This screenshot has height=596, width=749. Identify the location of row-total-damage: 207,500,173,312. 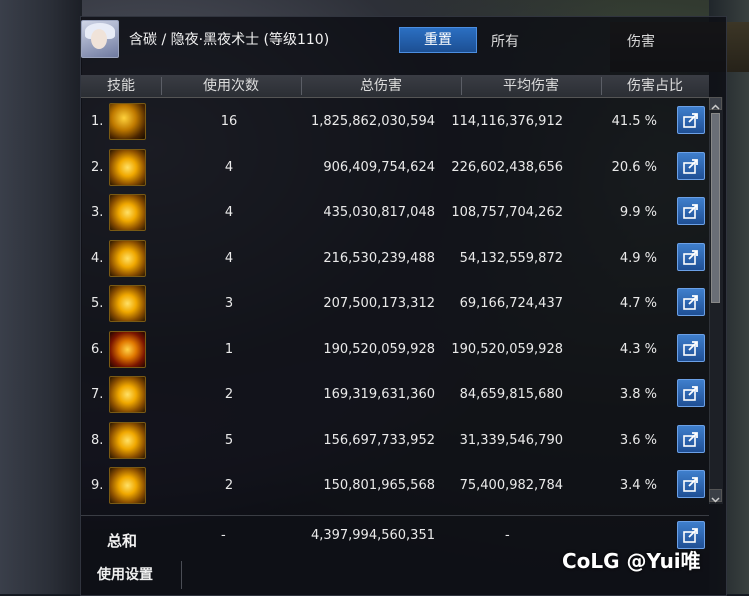
(379, 303).